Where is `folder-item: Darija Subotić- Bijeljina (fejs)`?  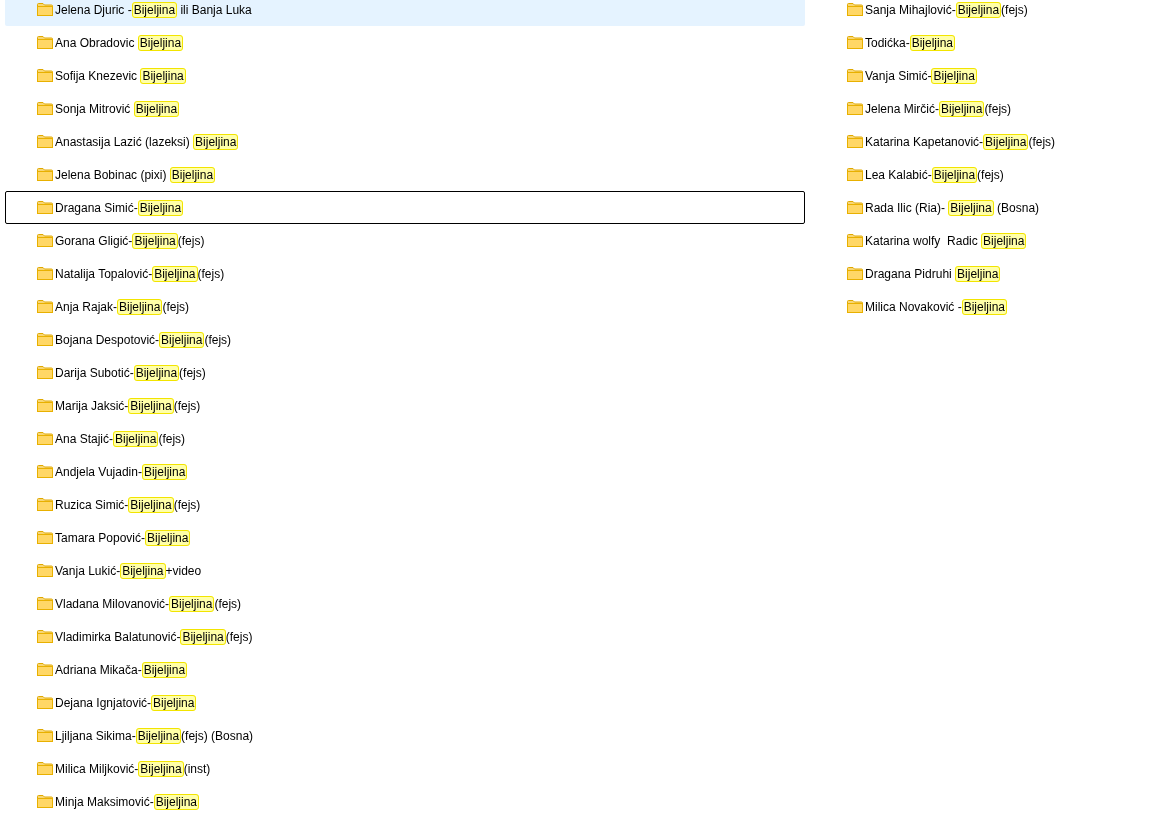 folder-item: Darija Subotić- Bijeljina (fejs) is located at coordinates (405, 372).